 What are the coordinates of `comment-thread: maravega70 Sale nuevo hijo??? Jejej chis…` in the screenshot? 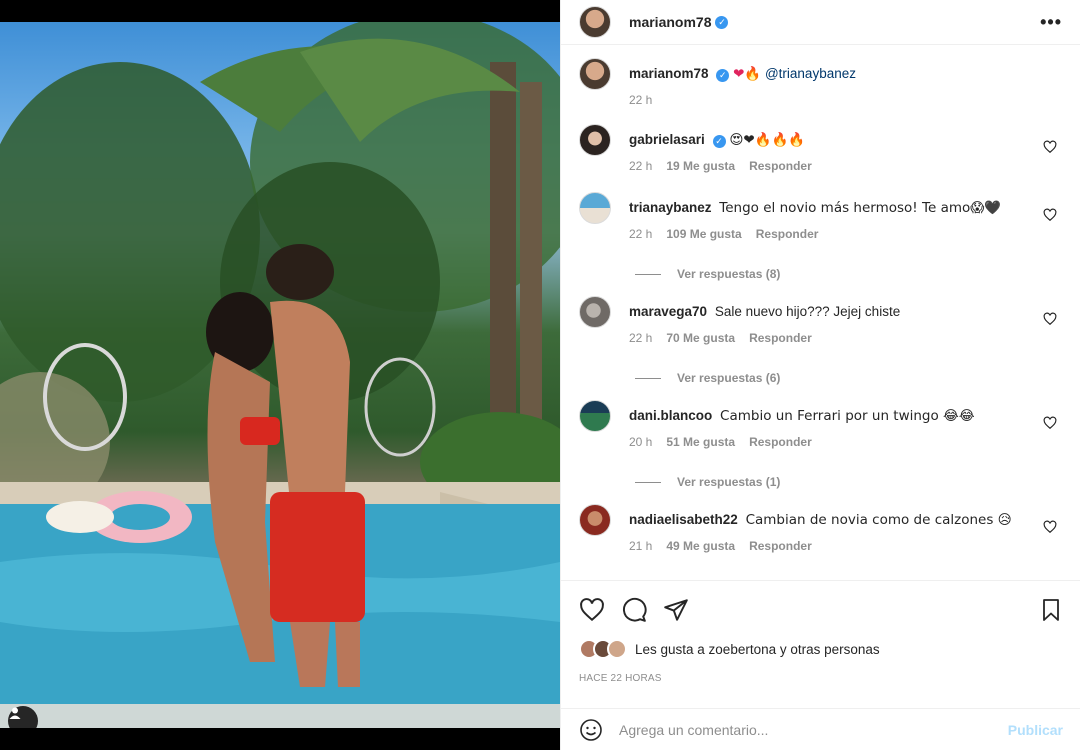 It's located at (821, 348).